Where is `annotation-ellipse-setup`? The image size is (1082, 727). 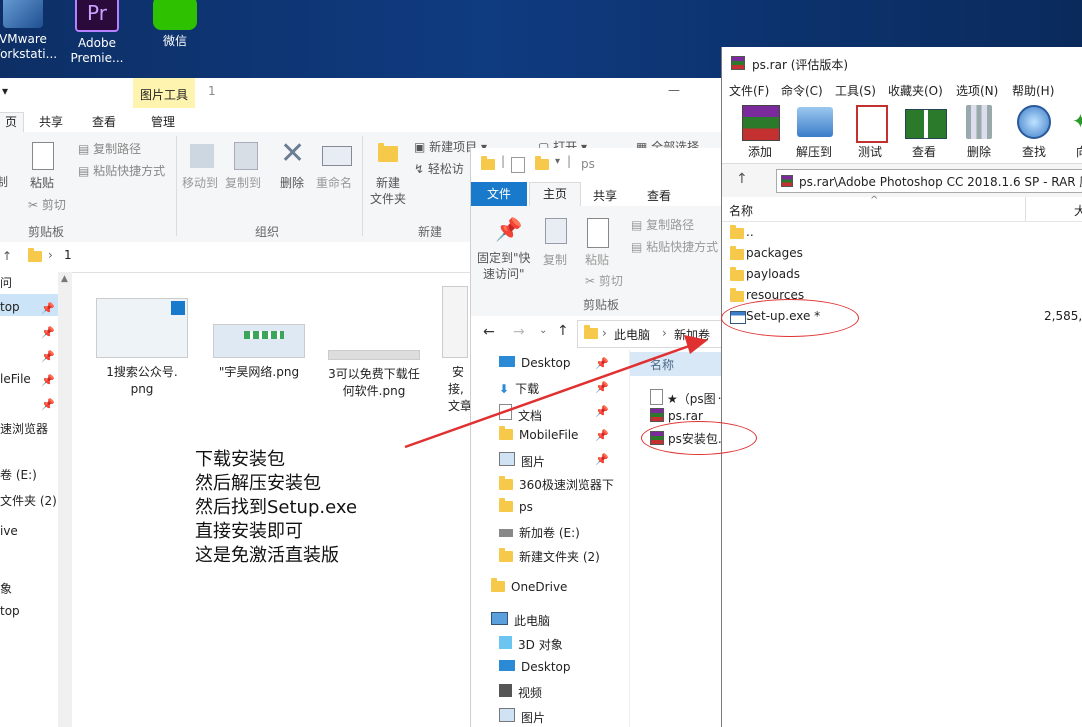 annotation-ellipse-setup is located at coordinates (790, 318).